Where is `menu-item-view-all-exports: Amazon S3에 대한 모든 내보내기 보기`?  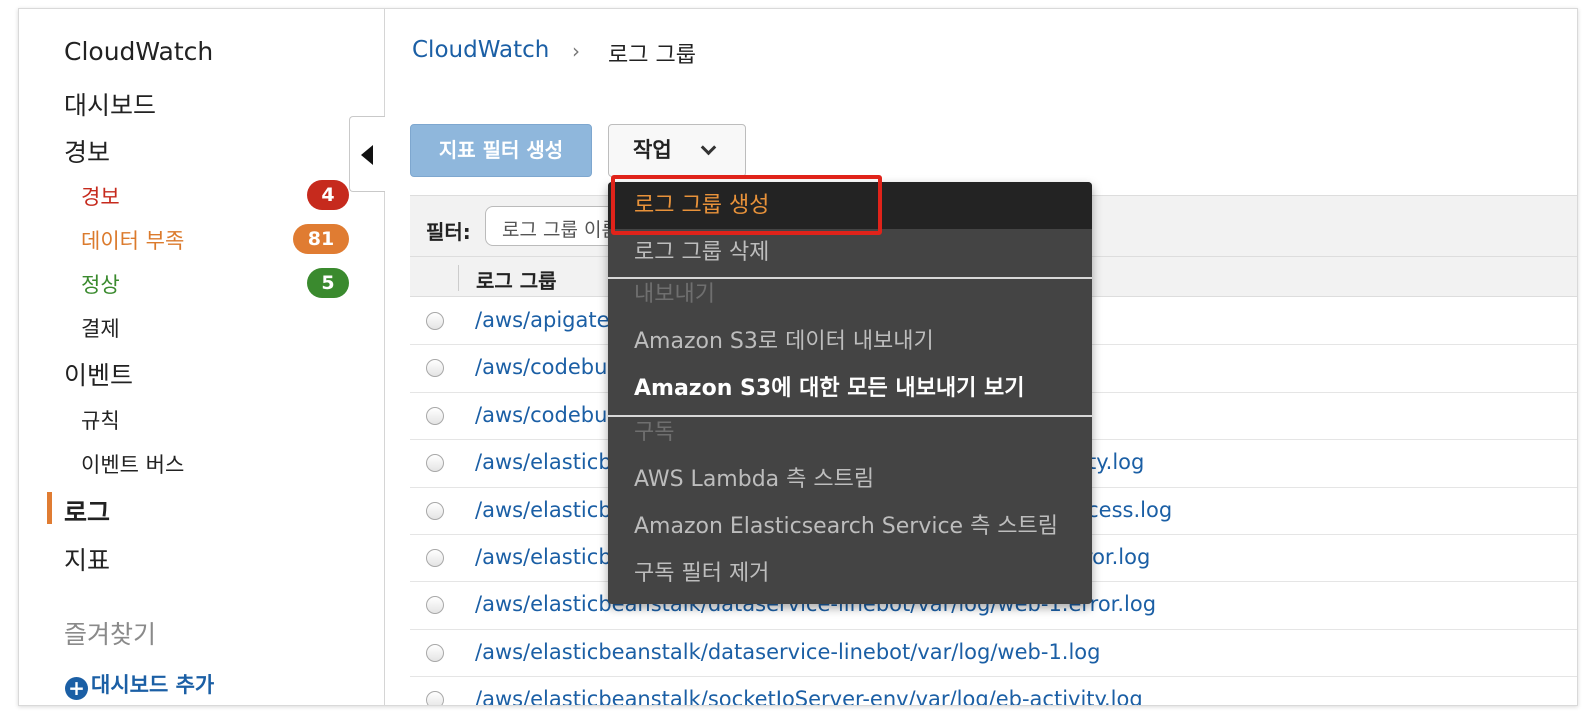 menu-item-view-all-exports: Amazon S3에 대한 모든 내보내기 보기 is located at coordinates (850, 388).